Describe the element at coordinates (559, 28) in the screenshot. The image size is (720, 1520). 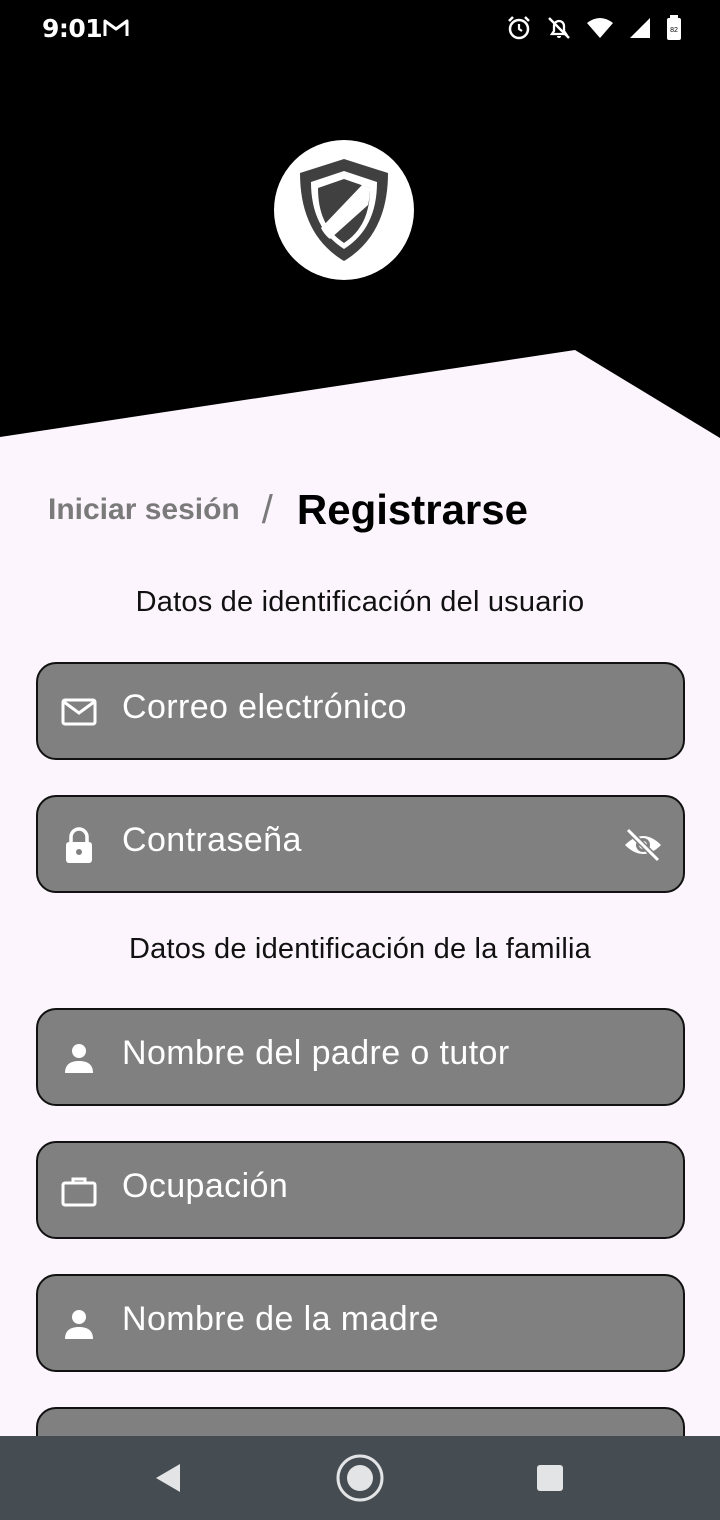
I see `notifications-off-icon` at that location.